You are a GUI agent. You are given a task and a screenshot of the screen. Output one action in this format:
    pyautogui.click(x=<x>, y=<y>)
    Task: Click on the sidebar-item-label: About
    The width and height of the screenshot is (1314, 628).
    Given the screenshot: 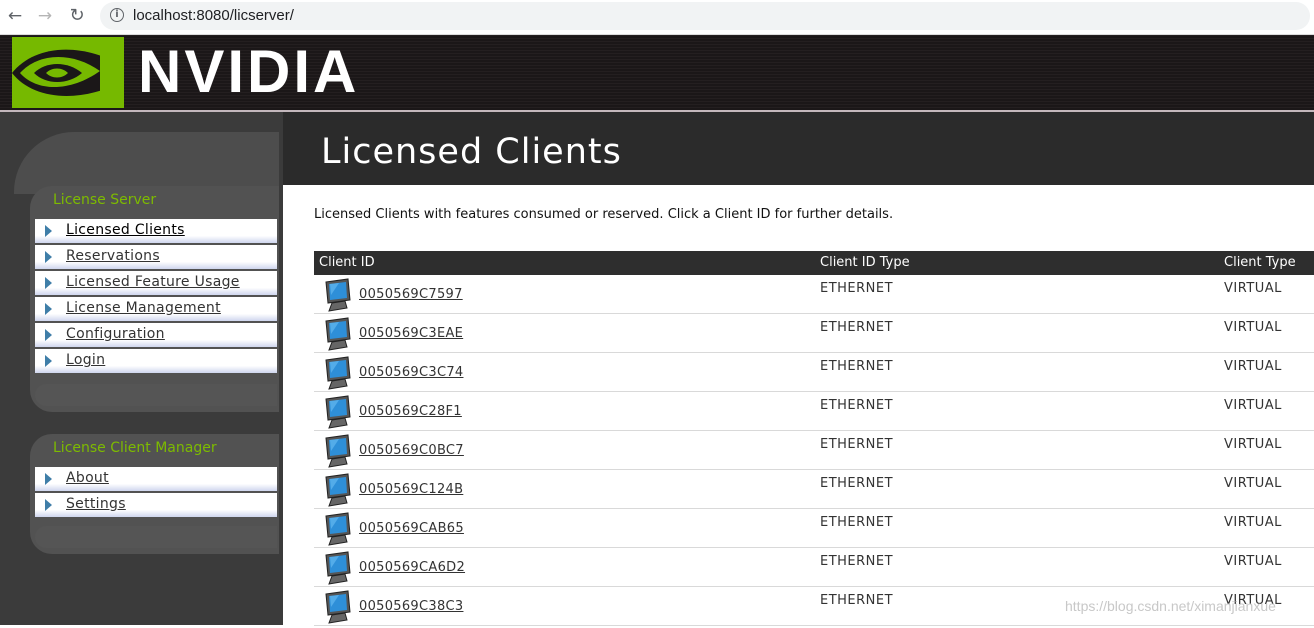 What is the action you would take?
    pyautogui.click(x=87, y=478)
    